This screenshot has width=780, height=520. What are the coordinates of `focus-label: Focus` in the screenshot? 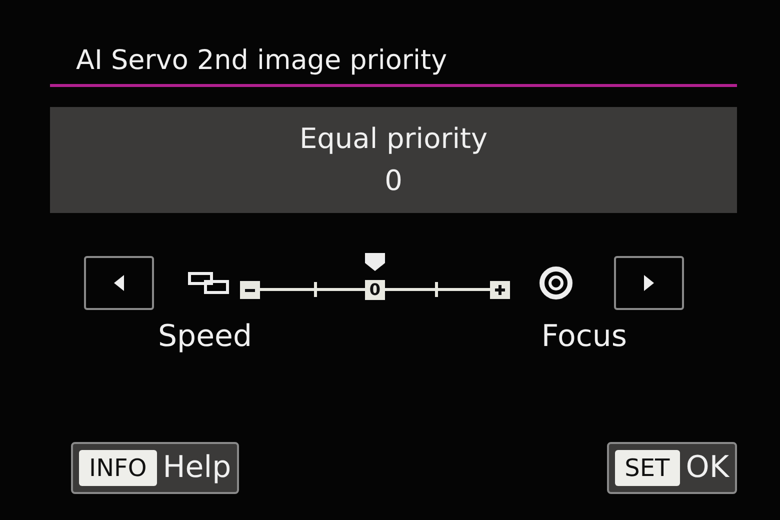 It's located at (584, 337).